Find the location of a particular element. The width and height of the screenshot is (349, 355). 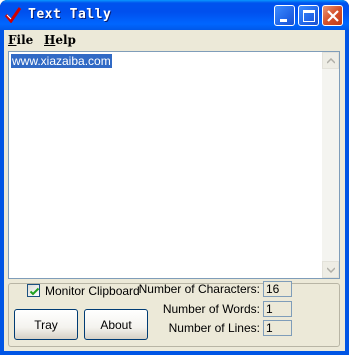

menu-help: Help is located at coordinates (60, 40).